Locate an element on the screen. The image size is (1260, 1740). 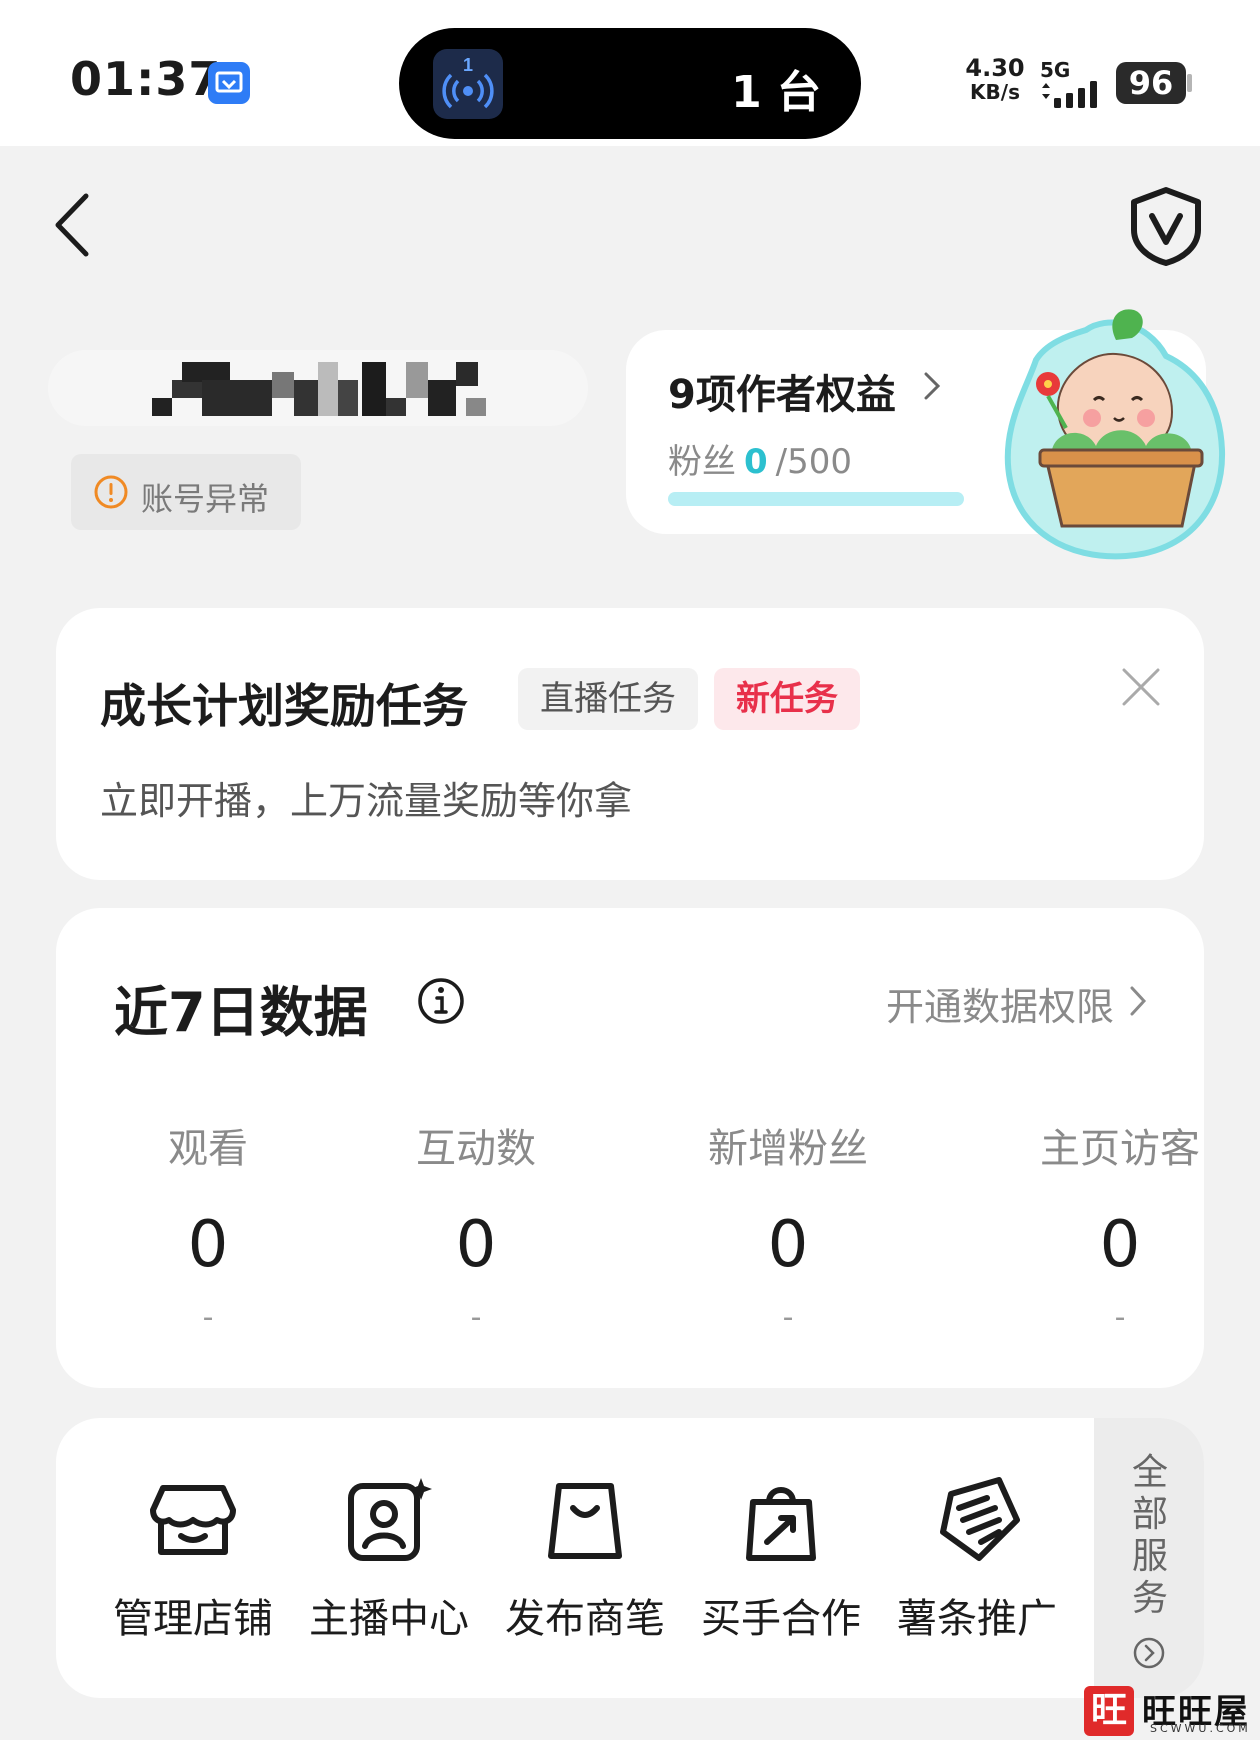
watermark-logo-box: 旺 is located at coordinates (1109, 1711).